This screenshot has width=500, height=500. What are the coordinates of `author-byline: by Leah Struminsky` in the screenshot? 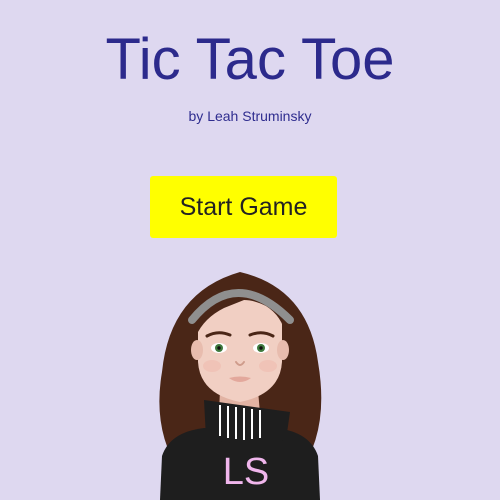 It's located at (250, 116).